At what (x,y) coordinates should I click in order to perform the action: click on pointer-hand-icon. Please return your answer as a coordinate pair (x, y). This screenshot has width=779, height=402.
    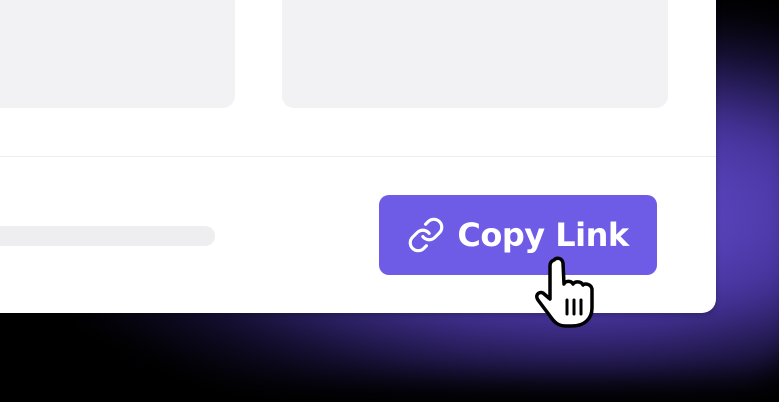
    Looking at the image, I should click on (570, 292).